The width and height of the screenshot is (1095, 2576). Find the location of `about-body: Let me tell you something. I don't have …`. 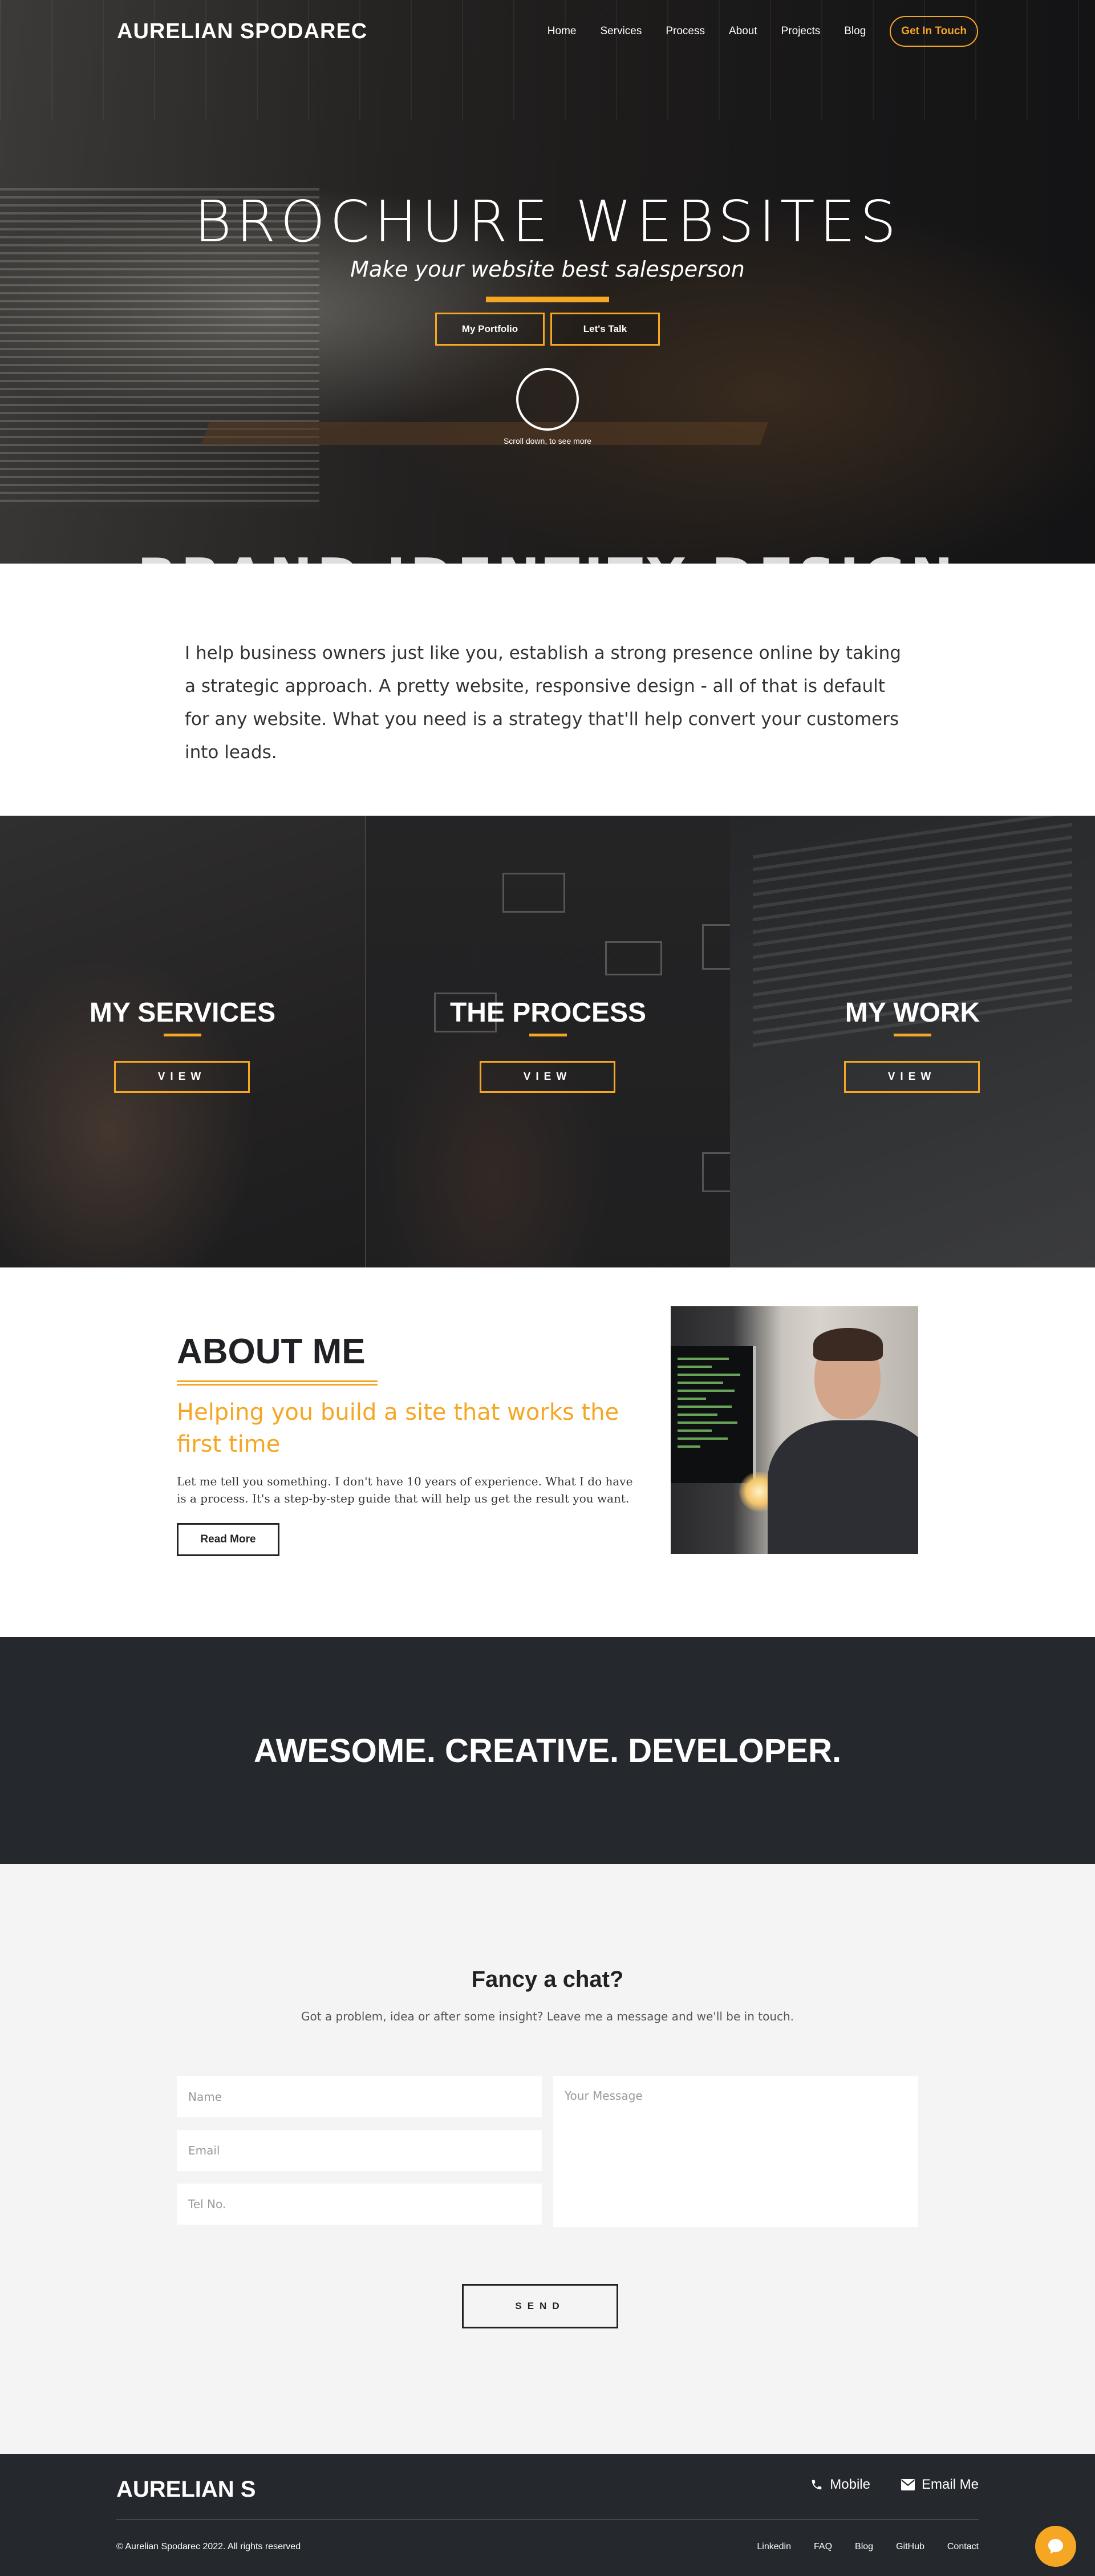

about-body: Let me tell you something. I don't have … is located at coordinates (405, 1490).